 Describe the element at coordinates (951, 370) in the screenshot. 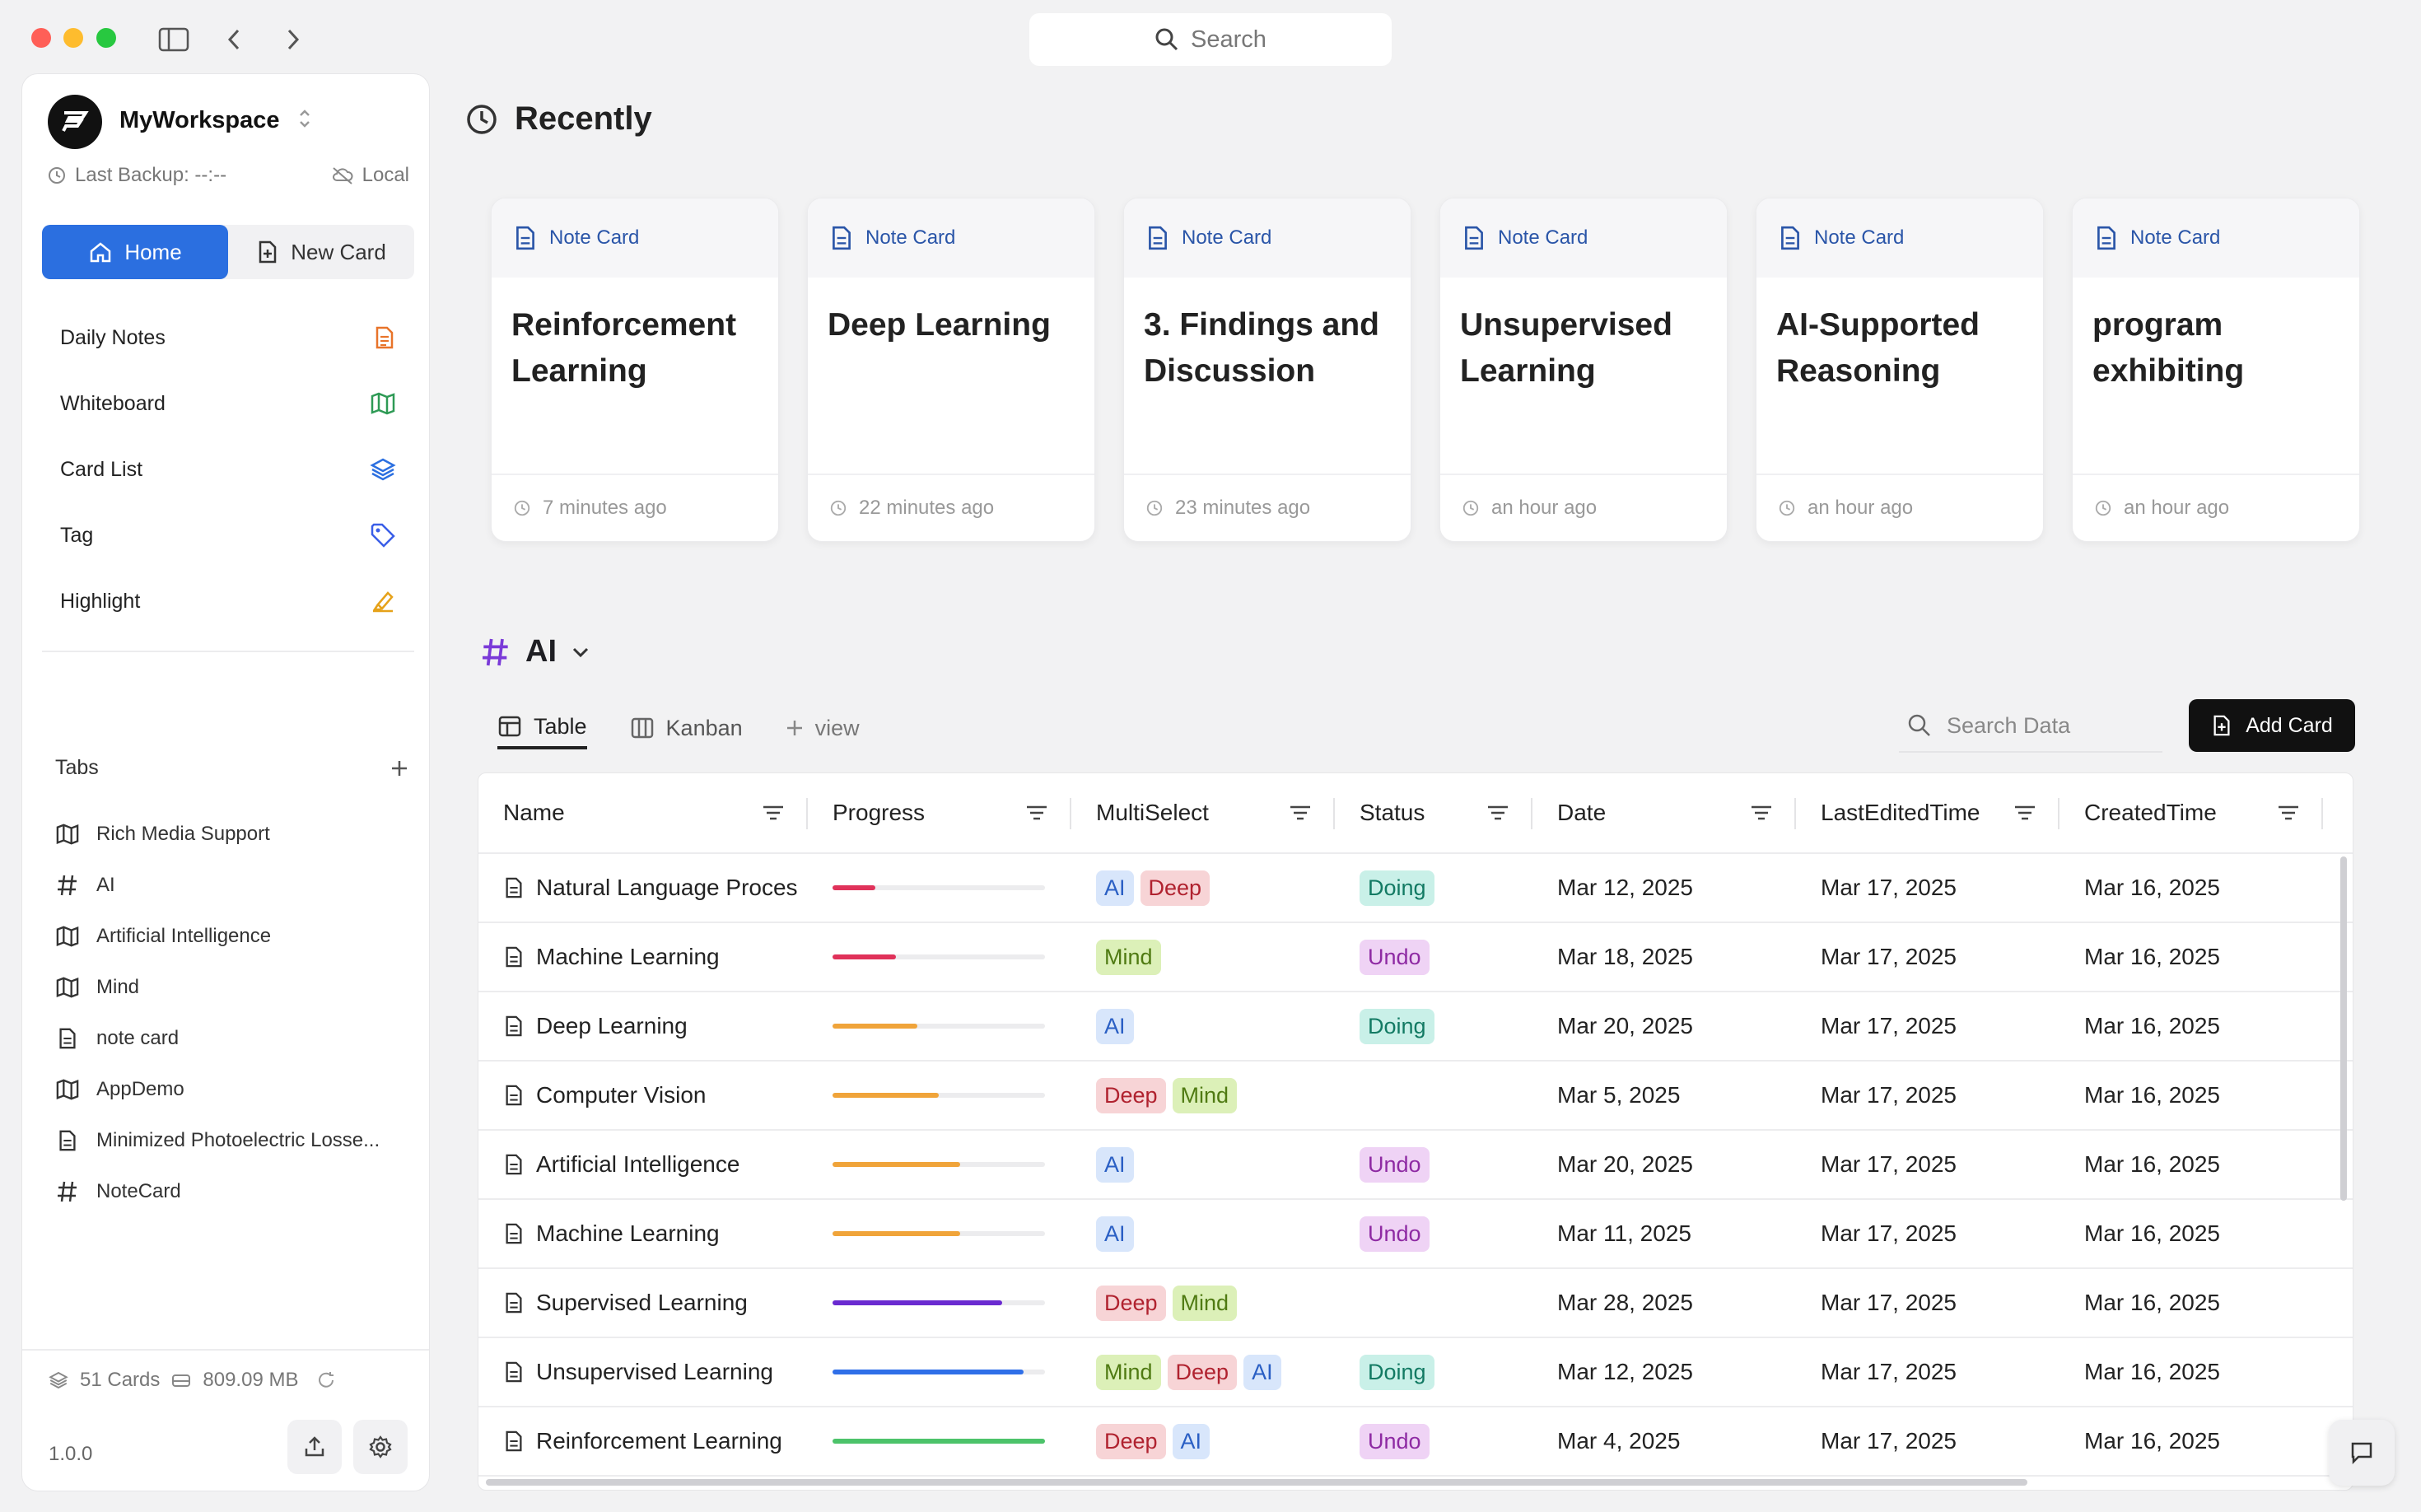

I see `recent-card: Note Card Deep Learning 22 minutes ago` at that location.